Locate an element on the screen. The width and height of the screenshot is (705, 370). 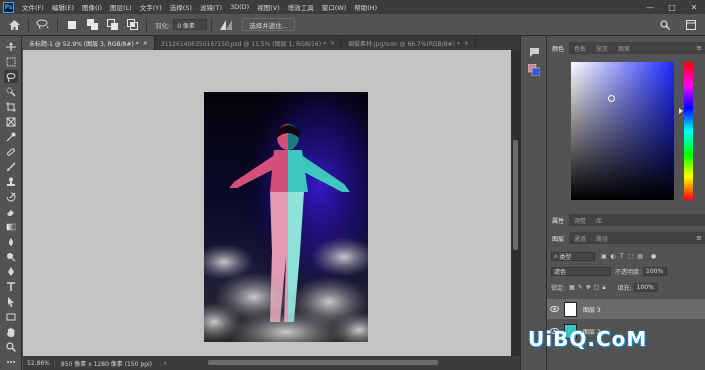
move-tool-icon is located at coordinates (11, 46).